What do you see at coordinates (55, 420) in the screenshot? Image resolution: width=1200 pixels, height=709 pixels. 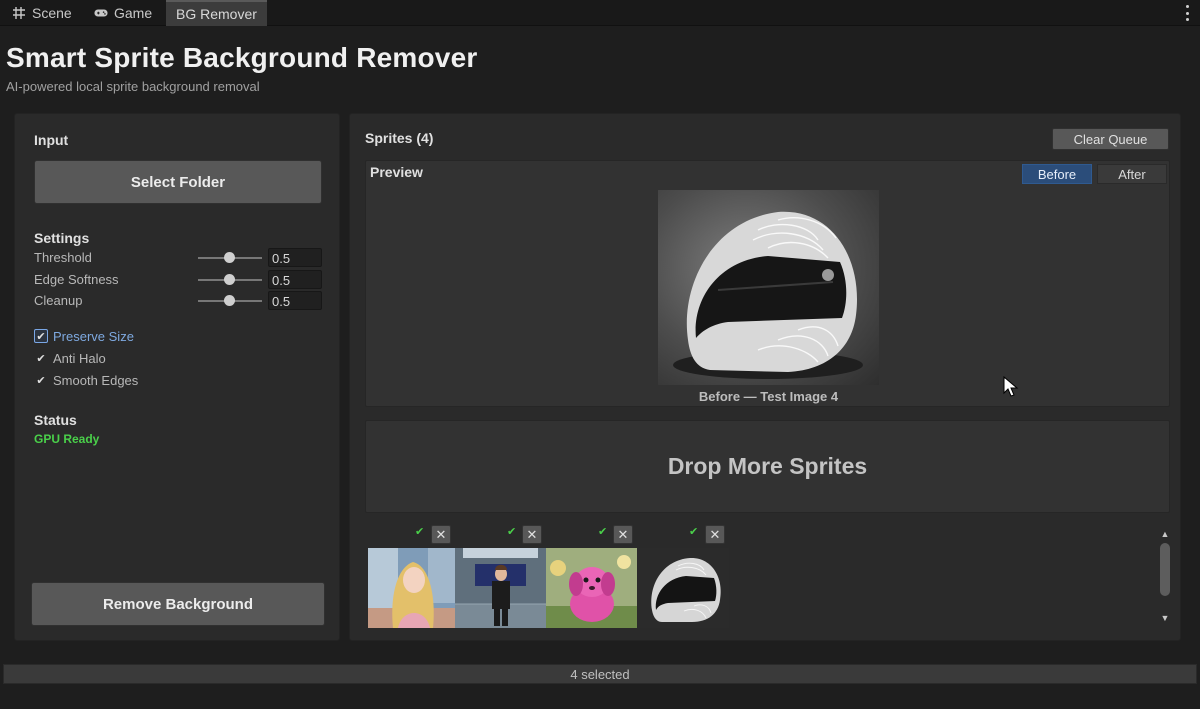 I see `status-section-label: Status` at bounding box center [55, 420].